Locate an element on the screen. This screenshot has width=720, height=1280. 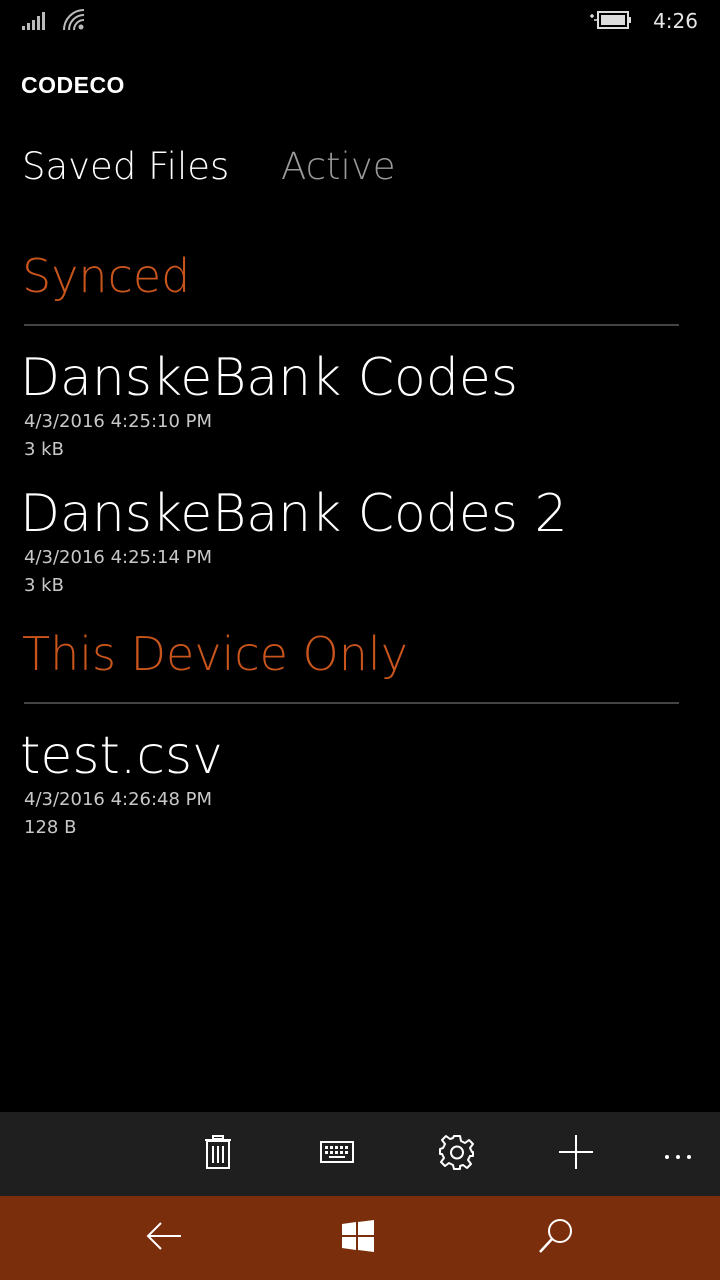
add-button is located at coordinates (576, 1154).